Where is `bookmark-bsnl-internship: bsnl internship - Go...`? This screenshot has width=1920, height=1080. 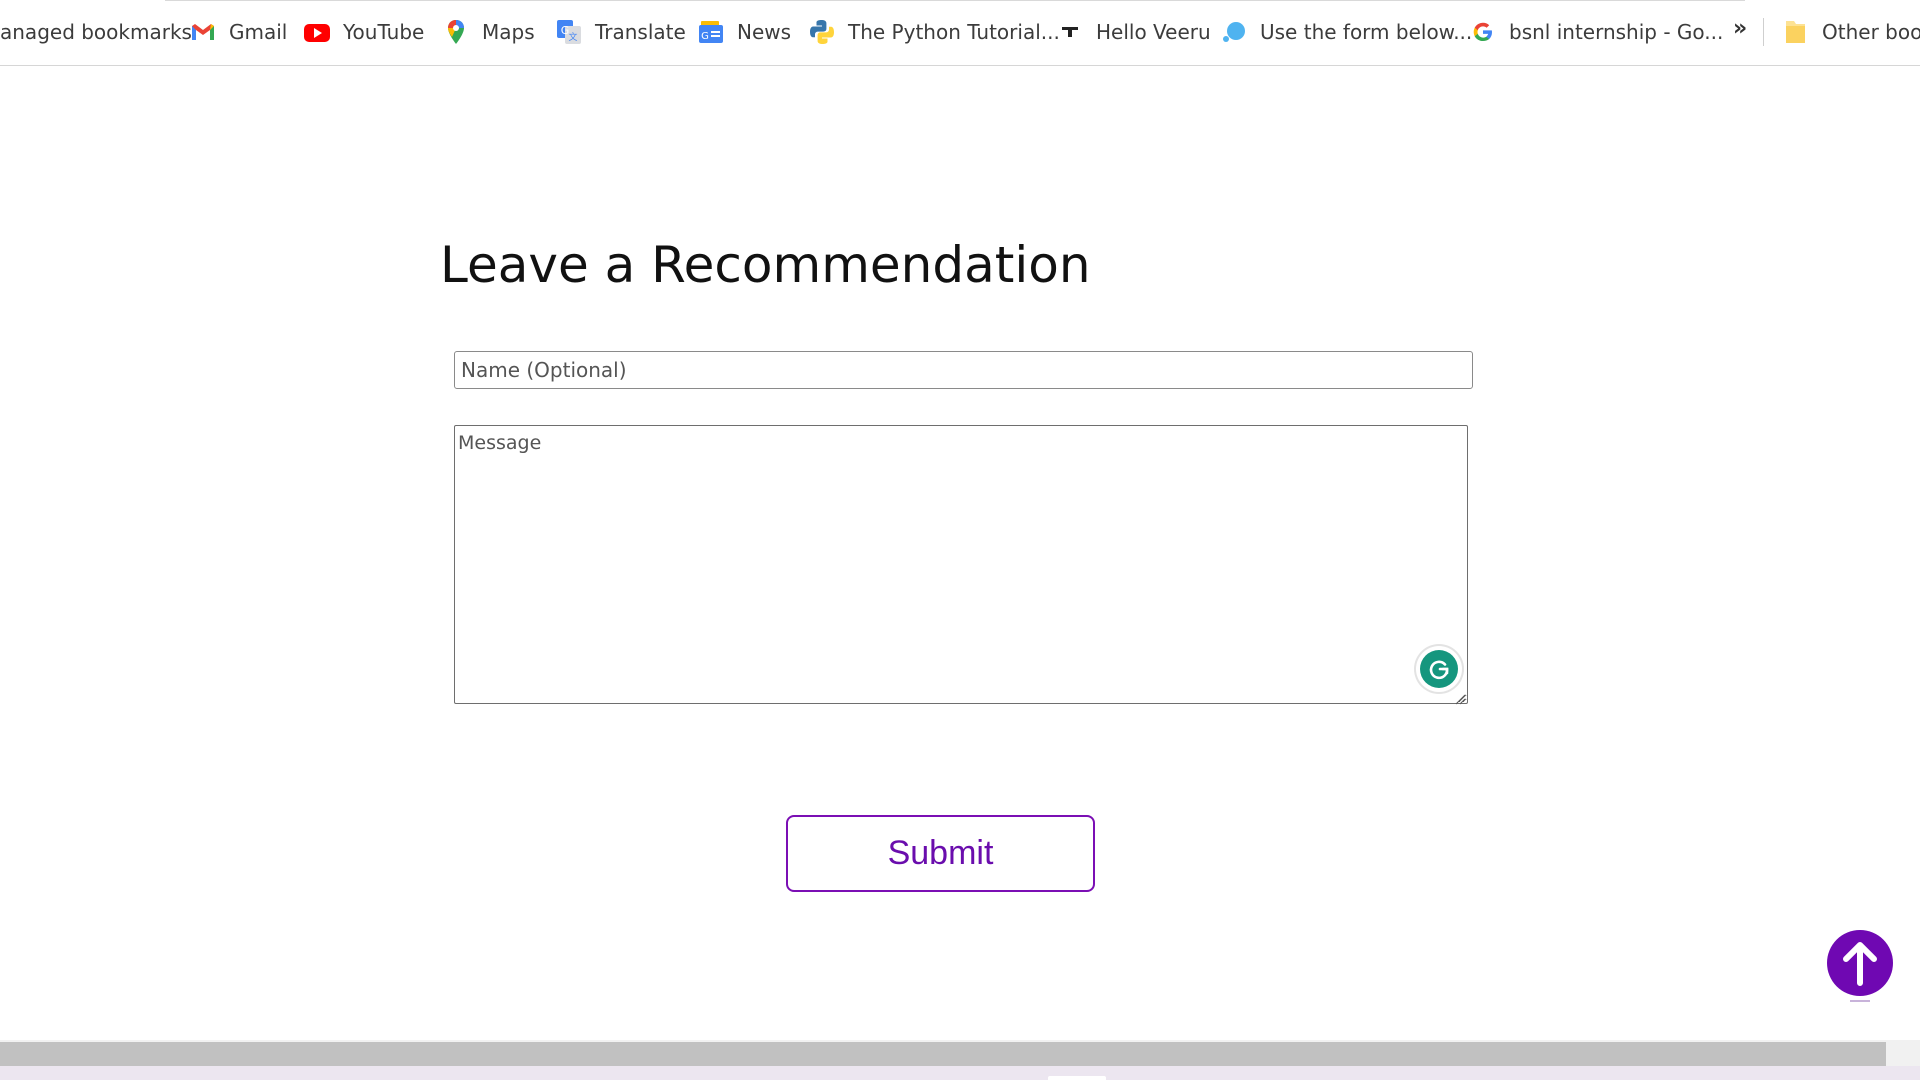
bookmark-bsnl-internship: bsnl internship - Go... is located at coordinates (1596, 32).